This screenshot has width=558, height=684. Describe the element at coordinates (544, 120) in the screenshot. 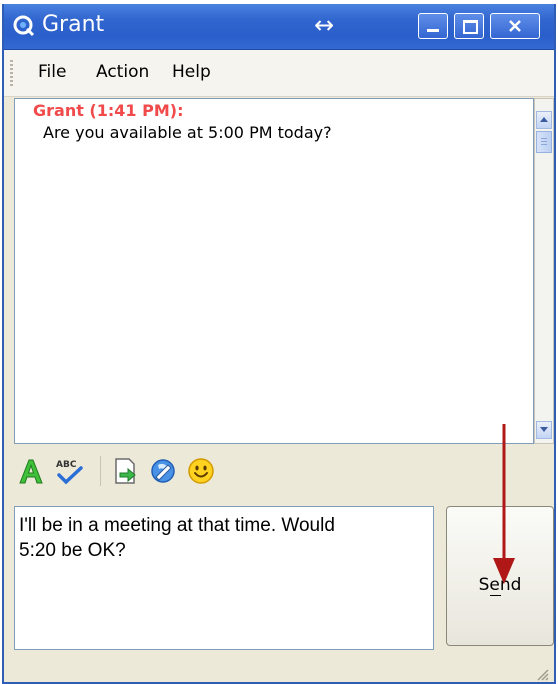

I see `scroll-up-button` at that location.